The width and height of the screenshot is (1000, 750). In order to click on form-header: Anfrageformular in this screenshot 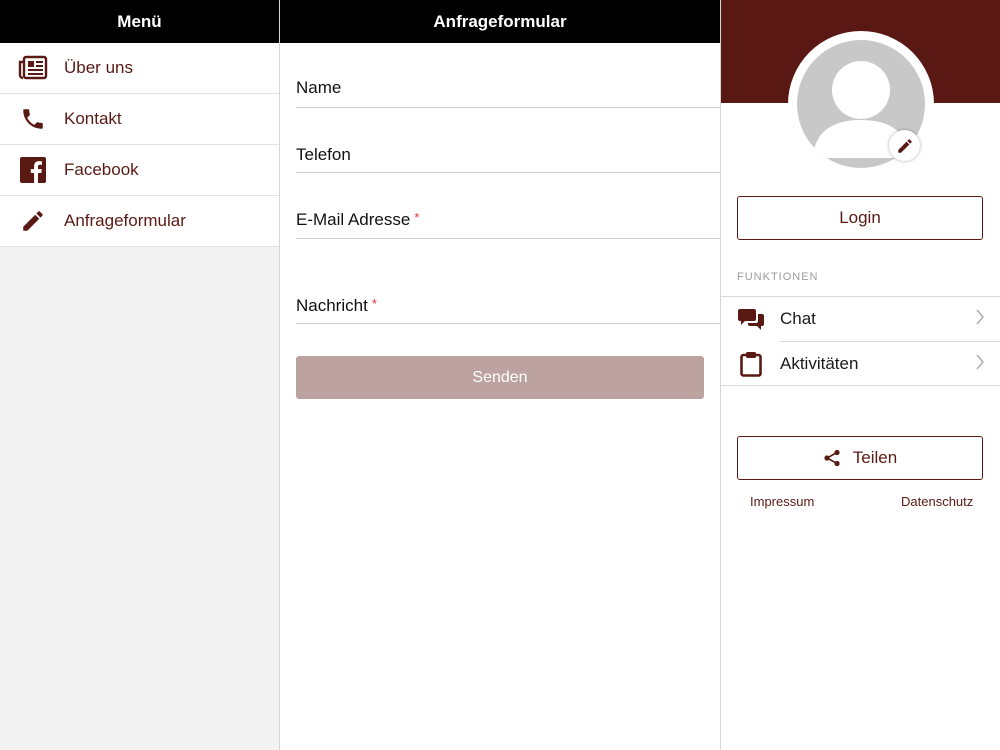, I will do `click(500, 21)`.